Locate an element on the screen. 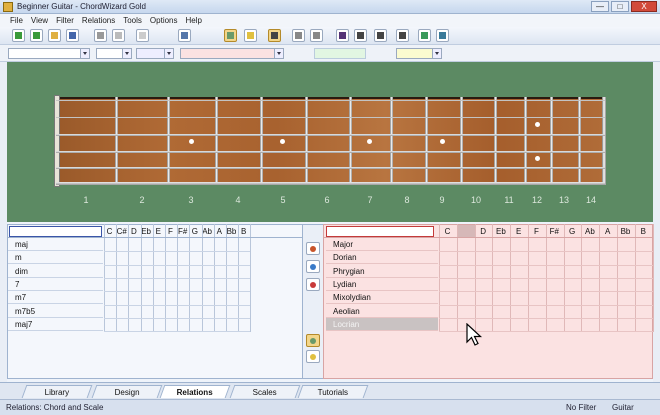 The width and height of the screenshot is (660, 415). status-instrument: Guitar is located at coordinates (623, 407).